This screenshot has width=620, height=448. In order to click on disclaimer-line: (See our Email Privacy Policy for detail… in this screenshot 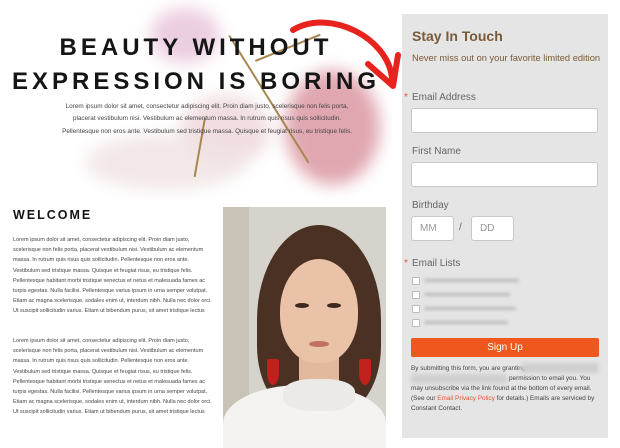, I will do `click(506, 399)`.